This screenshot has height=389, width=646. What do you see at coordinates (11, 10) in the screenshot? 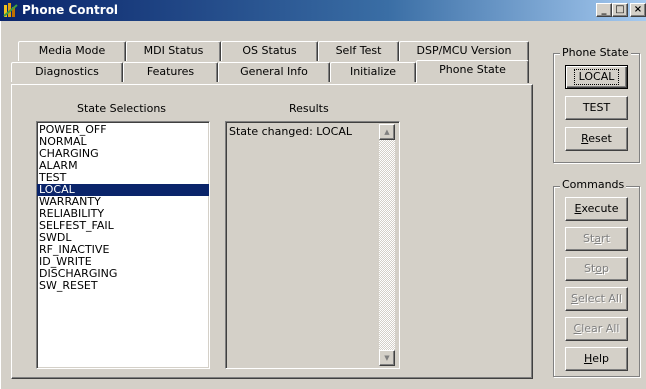
I see `app-icon` at bounding box center [11, 10].